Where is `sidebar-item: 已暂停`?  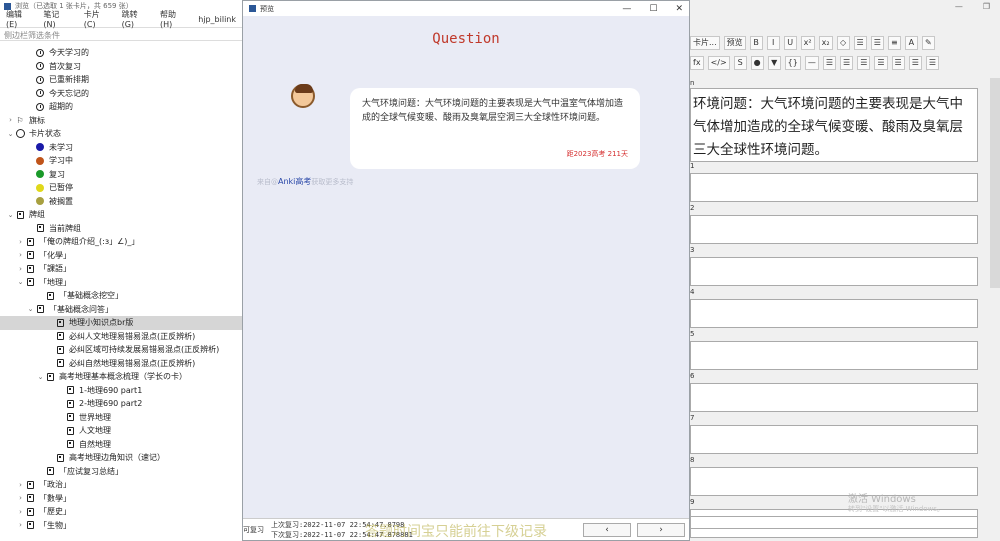 sidebar-item: 已暂停 is located at coordinates (121, 188).